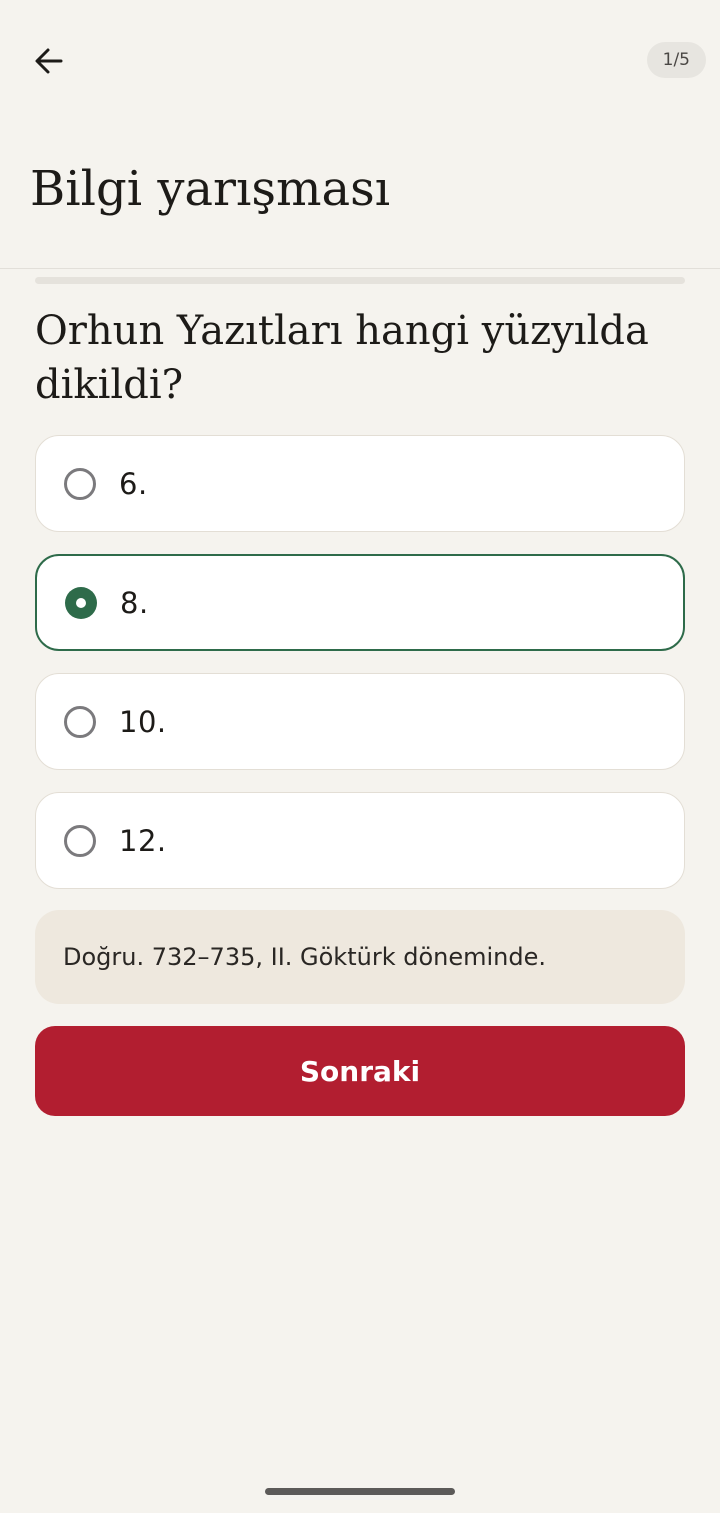  Describe the element at coordinates (342, 358) in the screenshot. I see `question-text: Orhun Yazıtları hangi yüzyılda dikildi?` at that location.